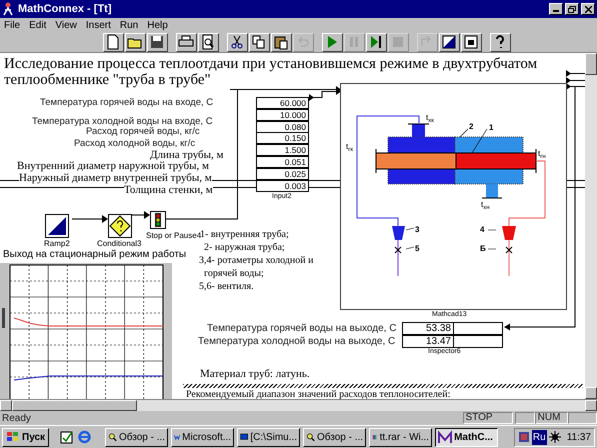  What do you see at coordinates (430, 117) in the screenshot?
I see `temperature-label: t$_{хк}$` at bounding box center [430, 117].